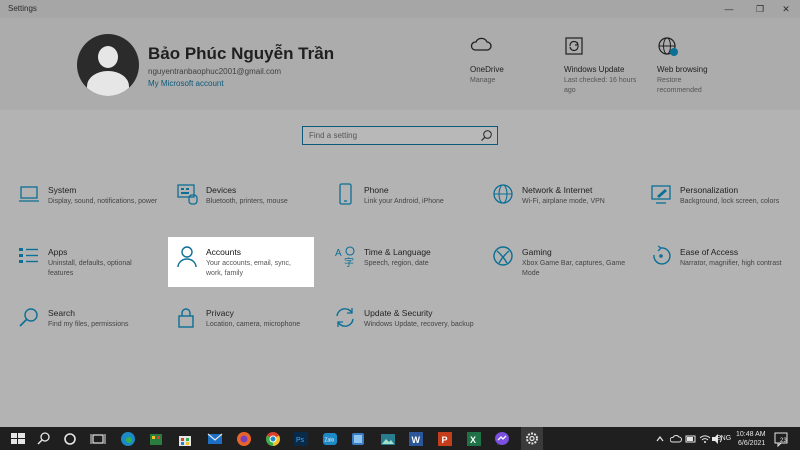 This screenshot has height=450, width=800. What do you see at coordinates (247, 201) in the screenshot?
I see `tile-desc: Bluetooth, printers, mouse` at bounding box center [247, 201].